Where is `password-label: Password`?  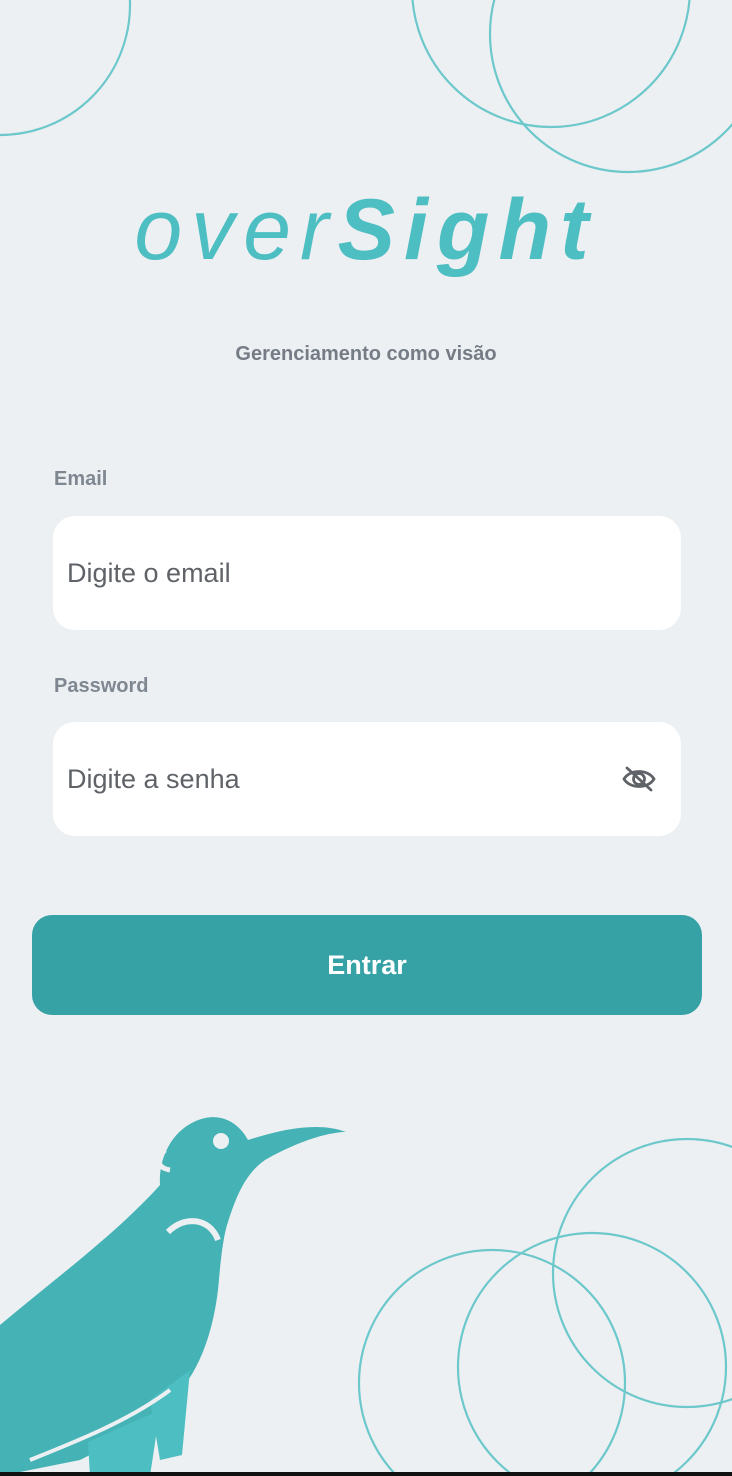 password-label: Password is located at coordinates (101, 686).